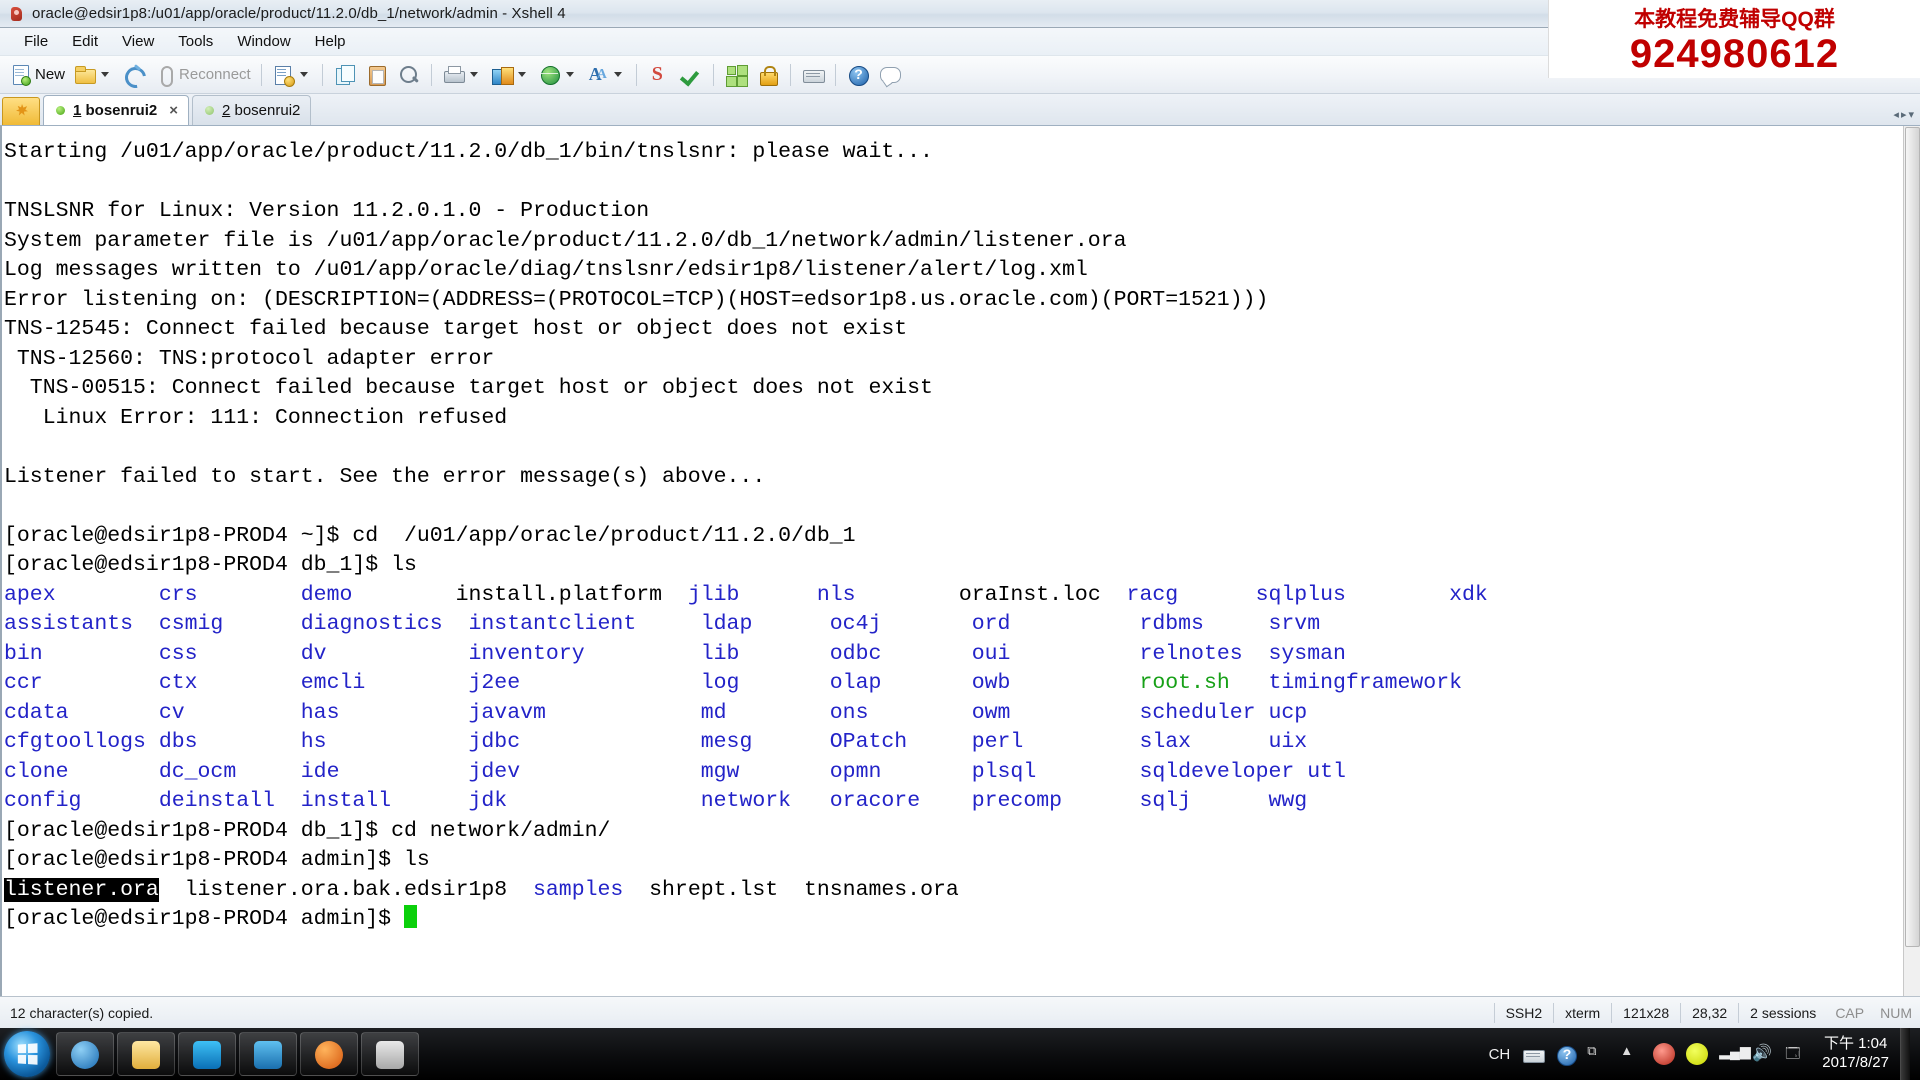 The width and height of the screenshot is (1920, 1080). Describe the element at coordinates (292, 75) in the screenshot. I see `script-button` at that location.